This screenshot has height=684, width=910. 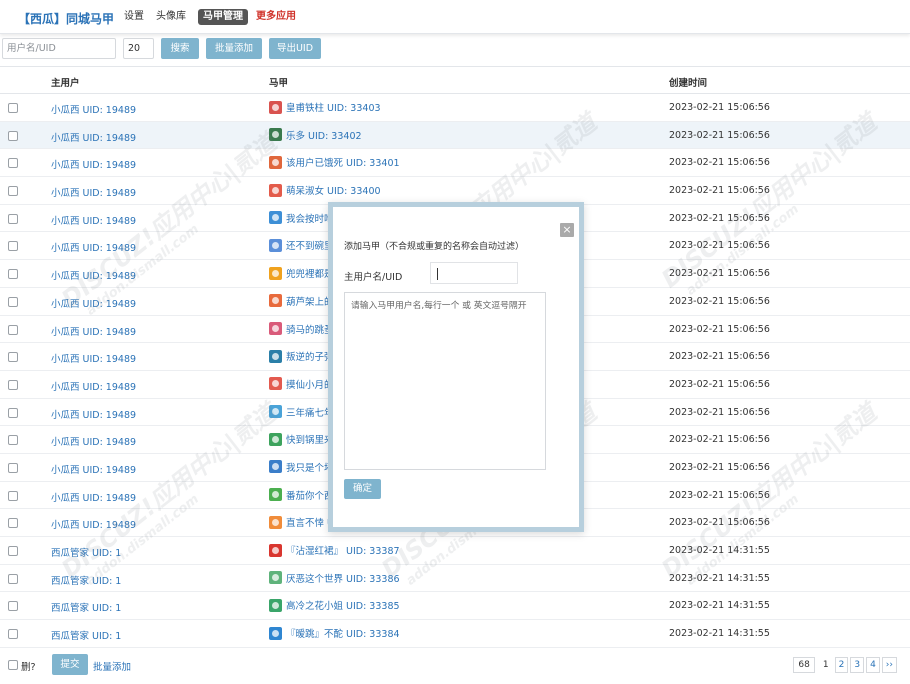 What do you see at coordinates (343, 550) in the screenshot?
I see `alt-user-link: 『沾湿红裙』 UID: 33387` at bounding box center [343, 550].